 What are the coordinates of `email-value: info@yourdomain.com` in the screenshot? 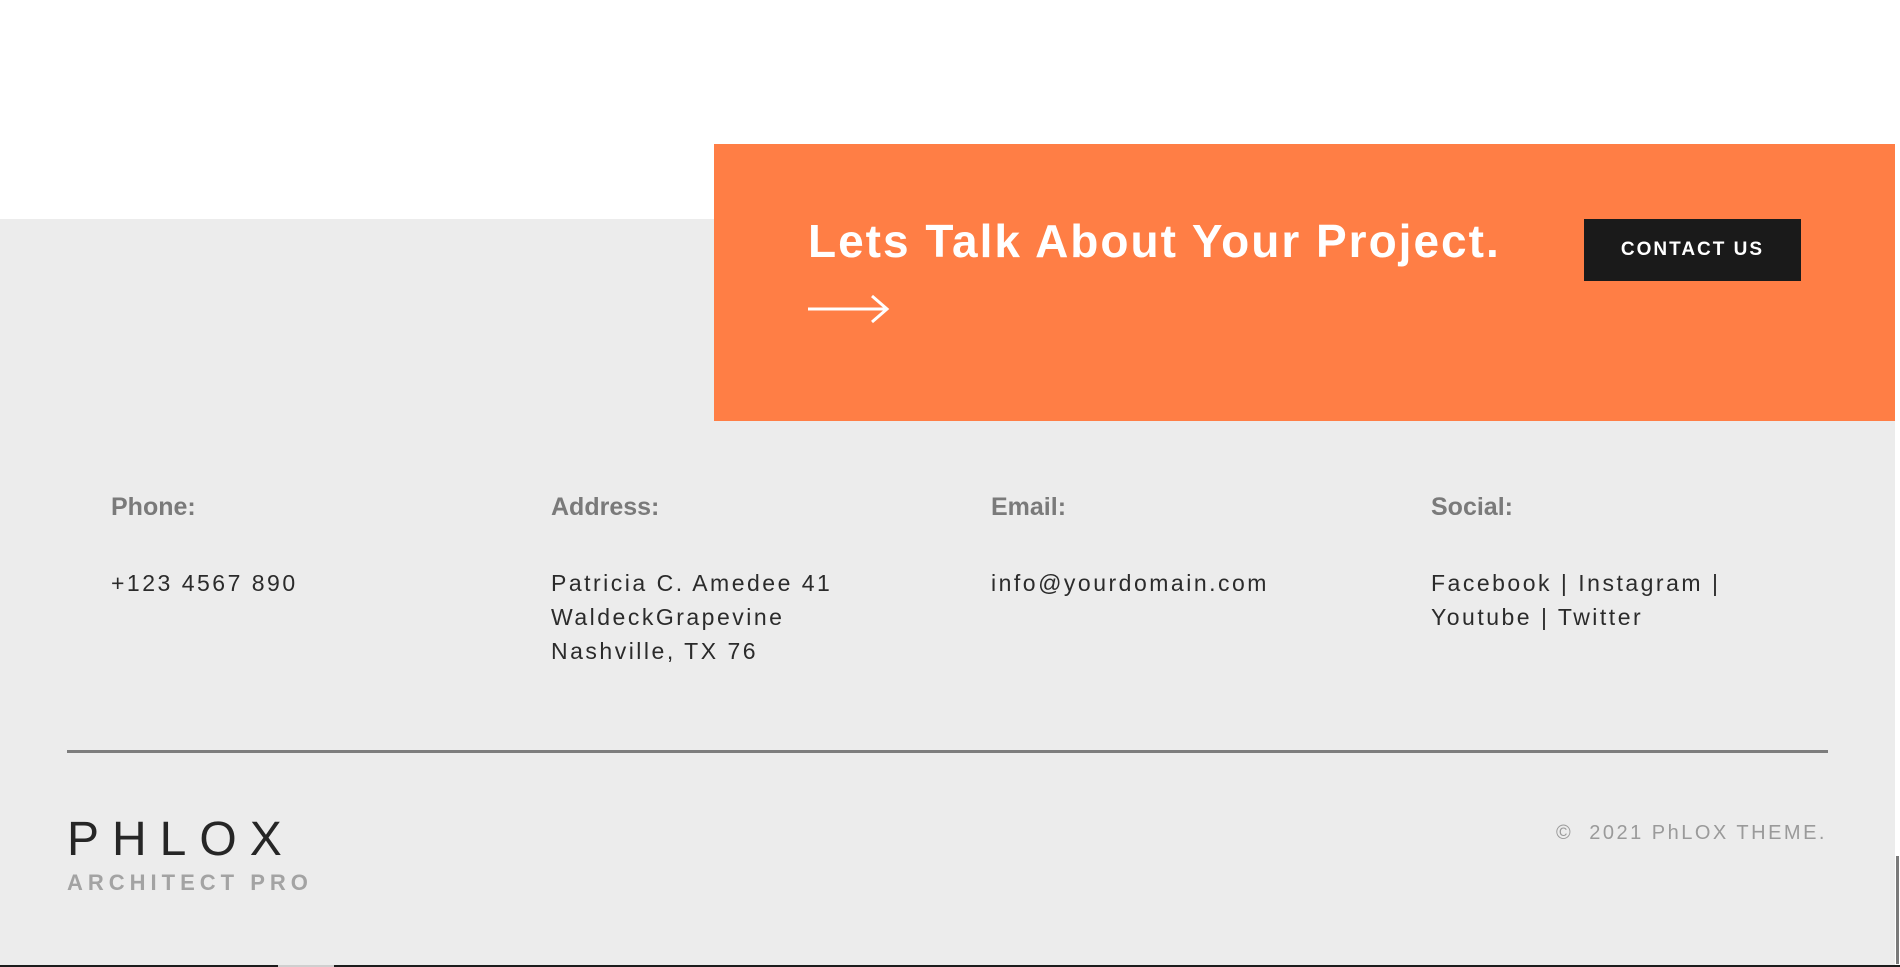 It's located at (1201, 583).